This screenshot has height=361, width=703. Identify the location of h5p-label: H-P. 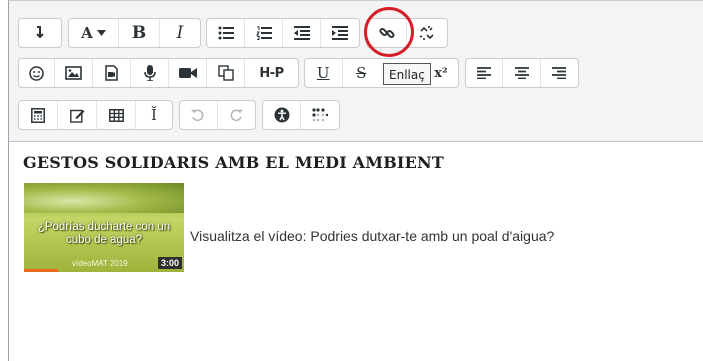
(271, 73).